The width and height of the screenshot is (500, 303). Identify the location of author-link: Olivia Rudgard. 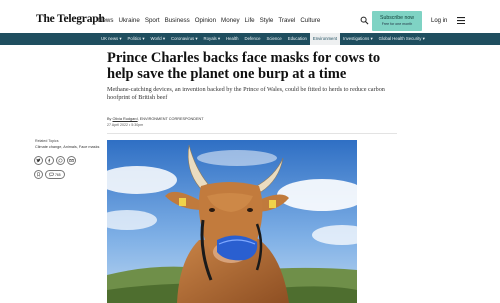
(125, 119).